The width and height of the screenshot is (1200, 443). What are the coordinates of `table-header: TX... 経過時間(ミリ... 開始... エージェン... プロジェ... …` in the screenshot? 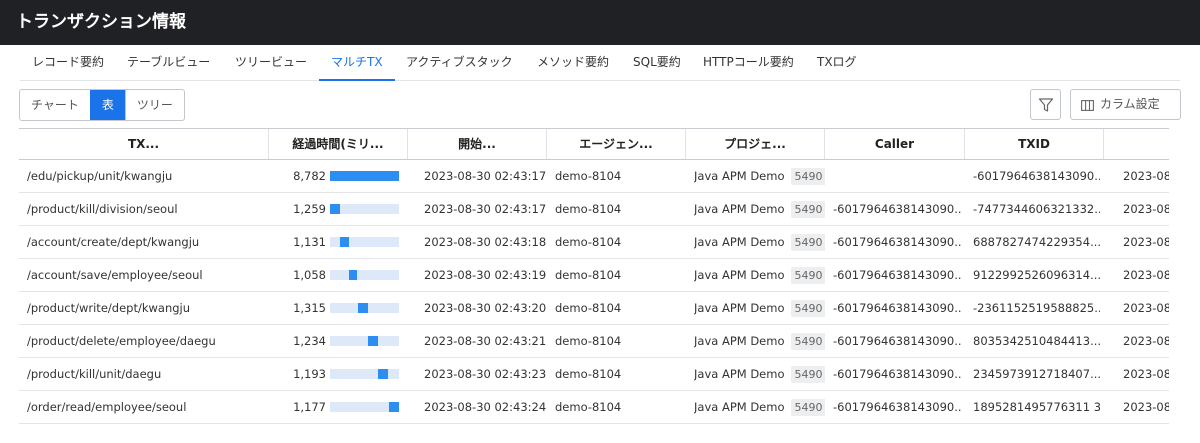 It's located at (594, 144).